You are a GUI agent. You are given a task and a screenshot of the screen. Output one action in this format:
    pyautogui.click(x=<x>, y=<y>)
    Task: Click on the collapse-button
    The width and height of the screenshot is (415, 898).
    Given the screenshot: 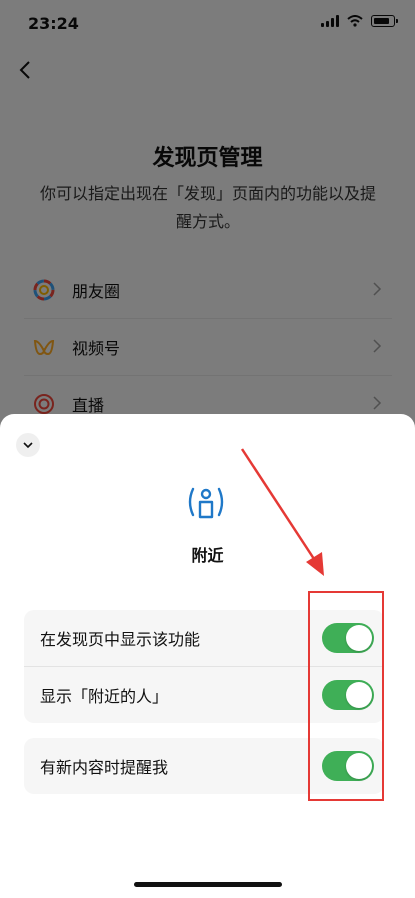 What is the action you would take?
    pyautogui.click(x=28, y=445)
    